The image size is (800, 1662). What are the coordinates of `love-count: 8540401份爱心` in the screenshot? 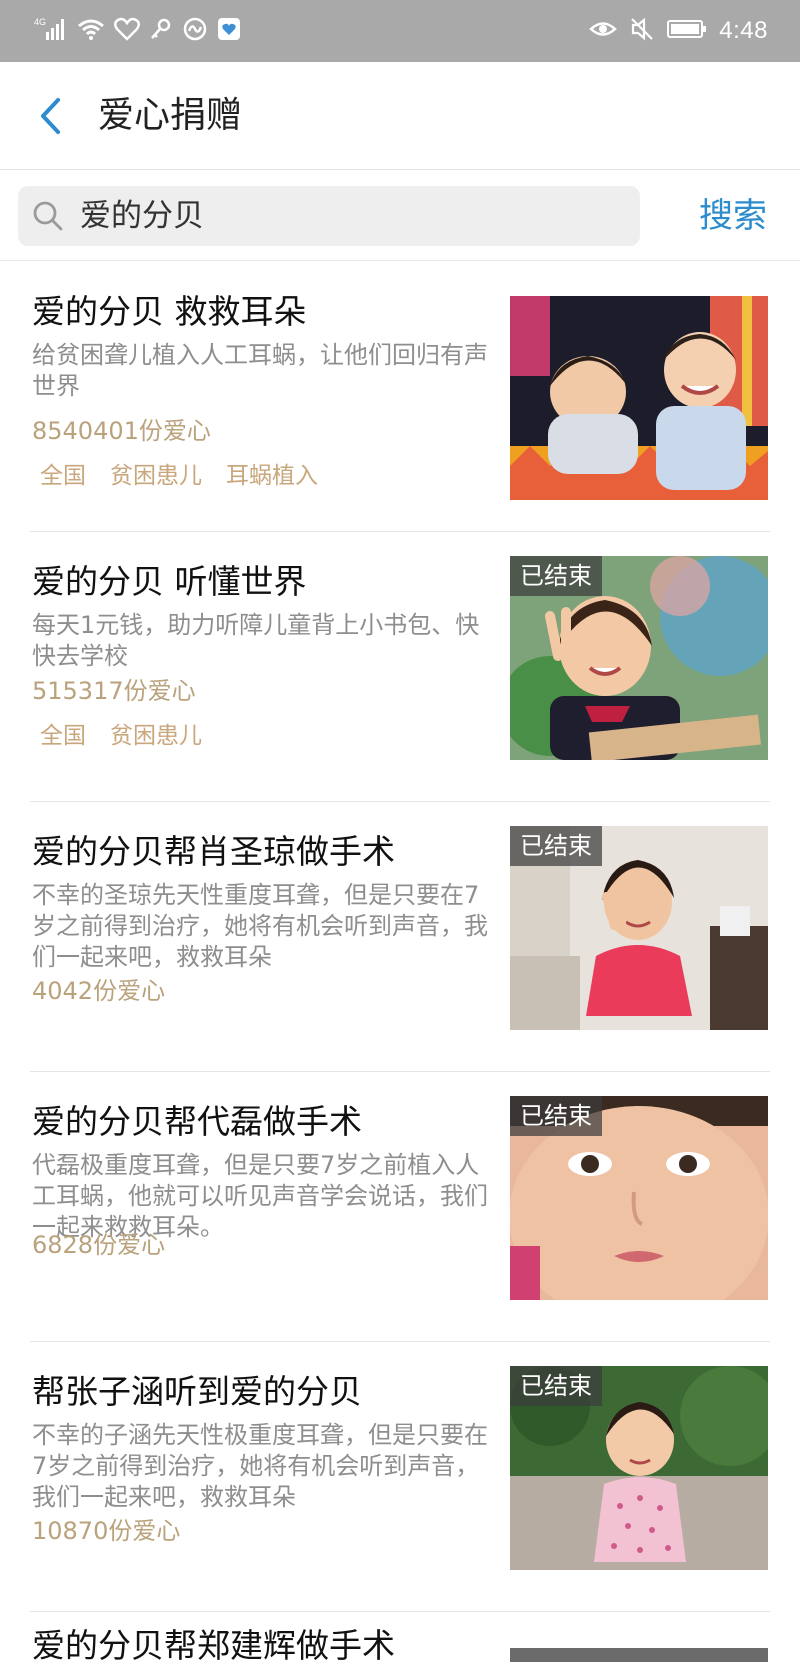 It's located at (121, 431).